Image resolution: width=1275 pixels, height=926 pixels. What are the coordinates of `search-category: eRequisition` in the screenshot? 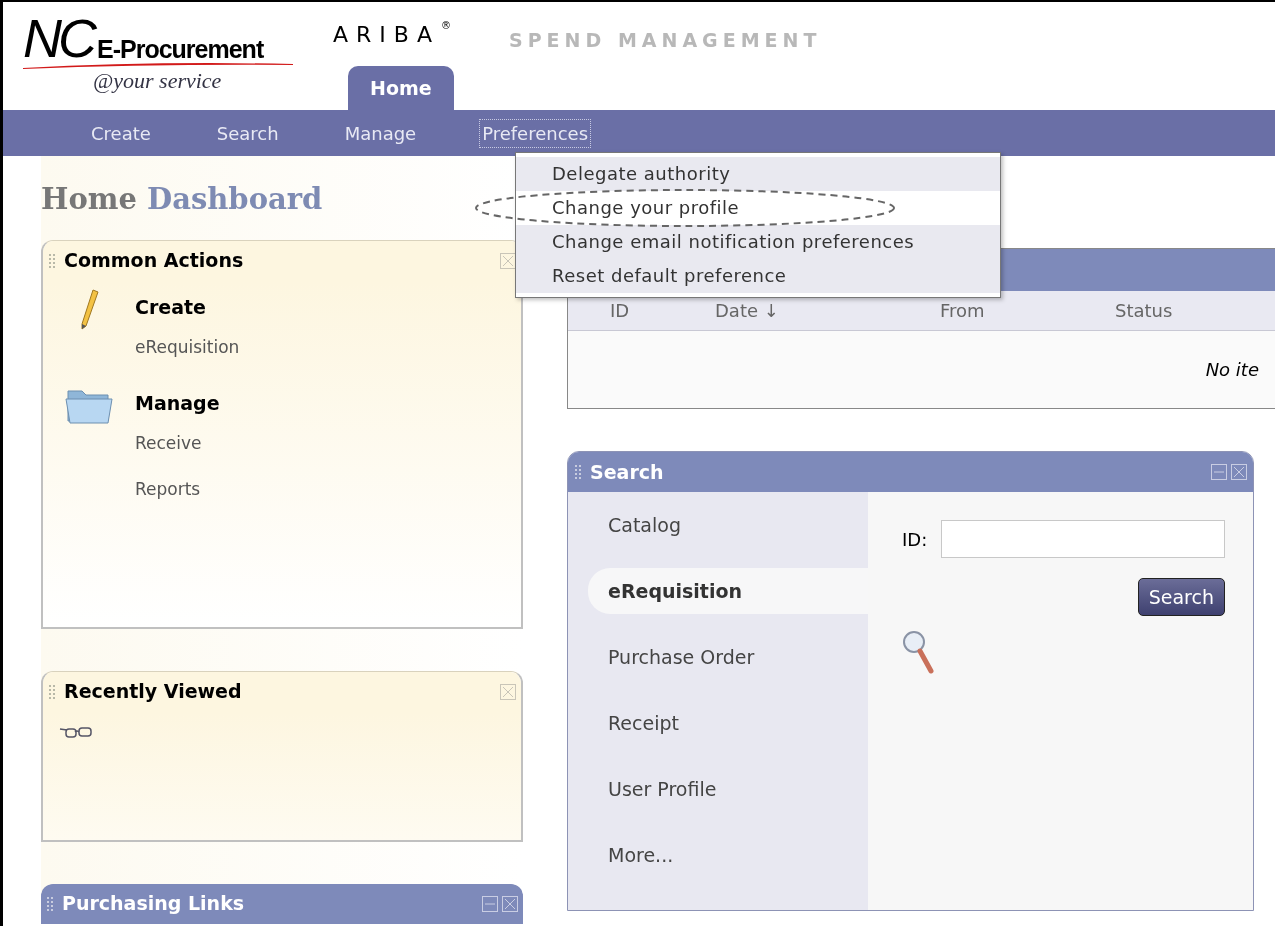 It's located at (728, 591).